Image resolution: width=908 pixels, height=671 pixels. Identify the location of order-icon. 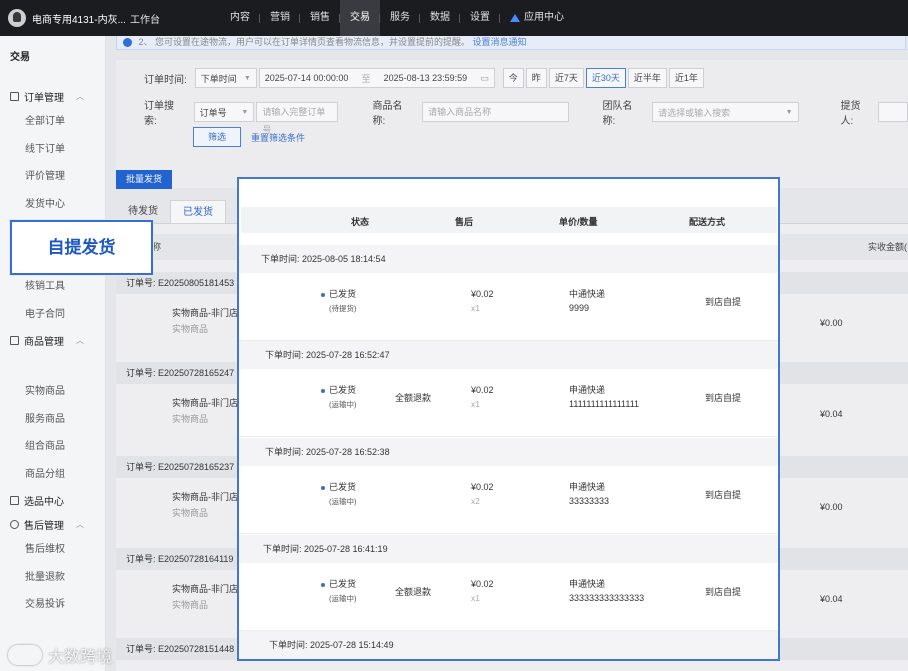
(14, 96).